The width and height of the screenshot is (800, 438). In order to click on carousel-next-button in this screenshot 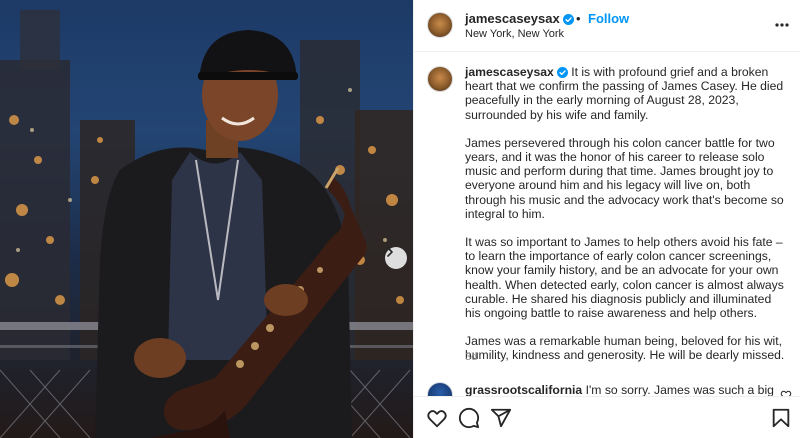, I will do `click(396, 258)`.